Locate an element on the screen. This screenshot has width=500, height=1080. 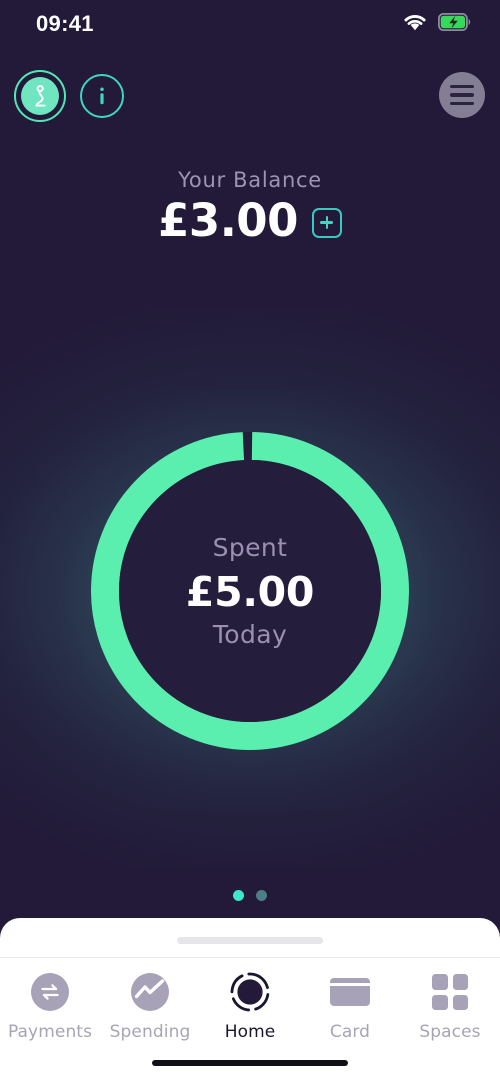
tab-spaces: Spaces is located at coordinates (450, 1006).